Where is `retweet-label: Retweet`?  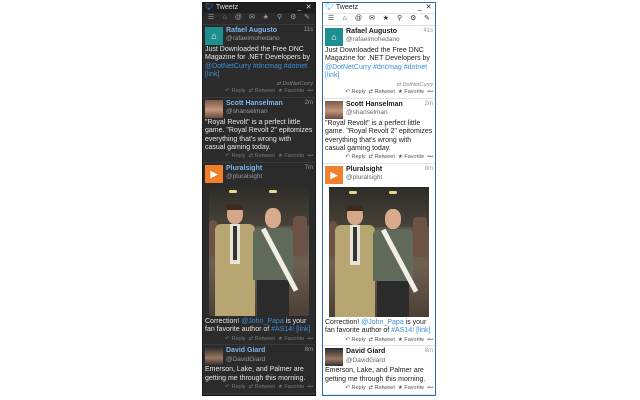 retweet-label: Retweet is located at coordinates (264, 156).